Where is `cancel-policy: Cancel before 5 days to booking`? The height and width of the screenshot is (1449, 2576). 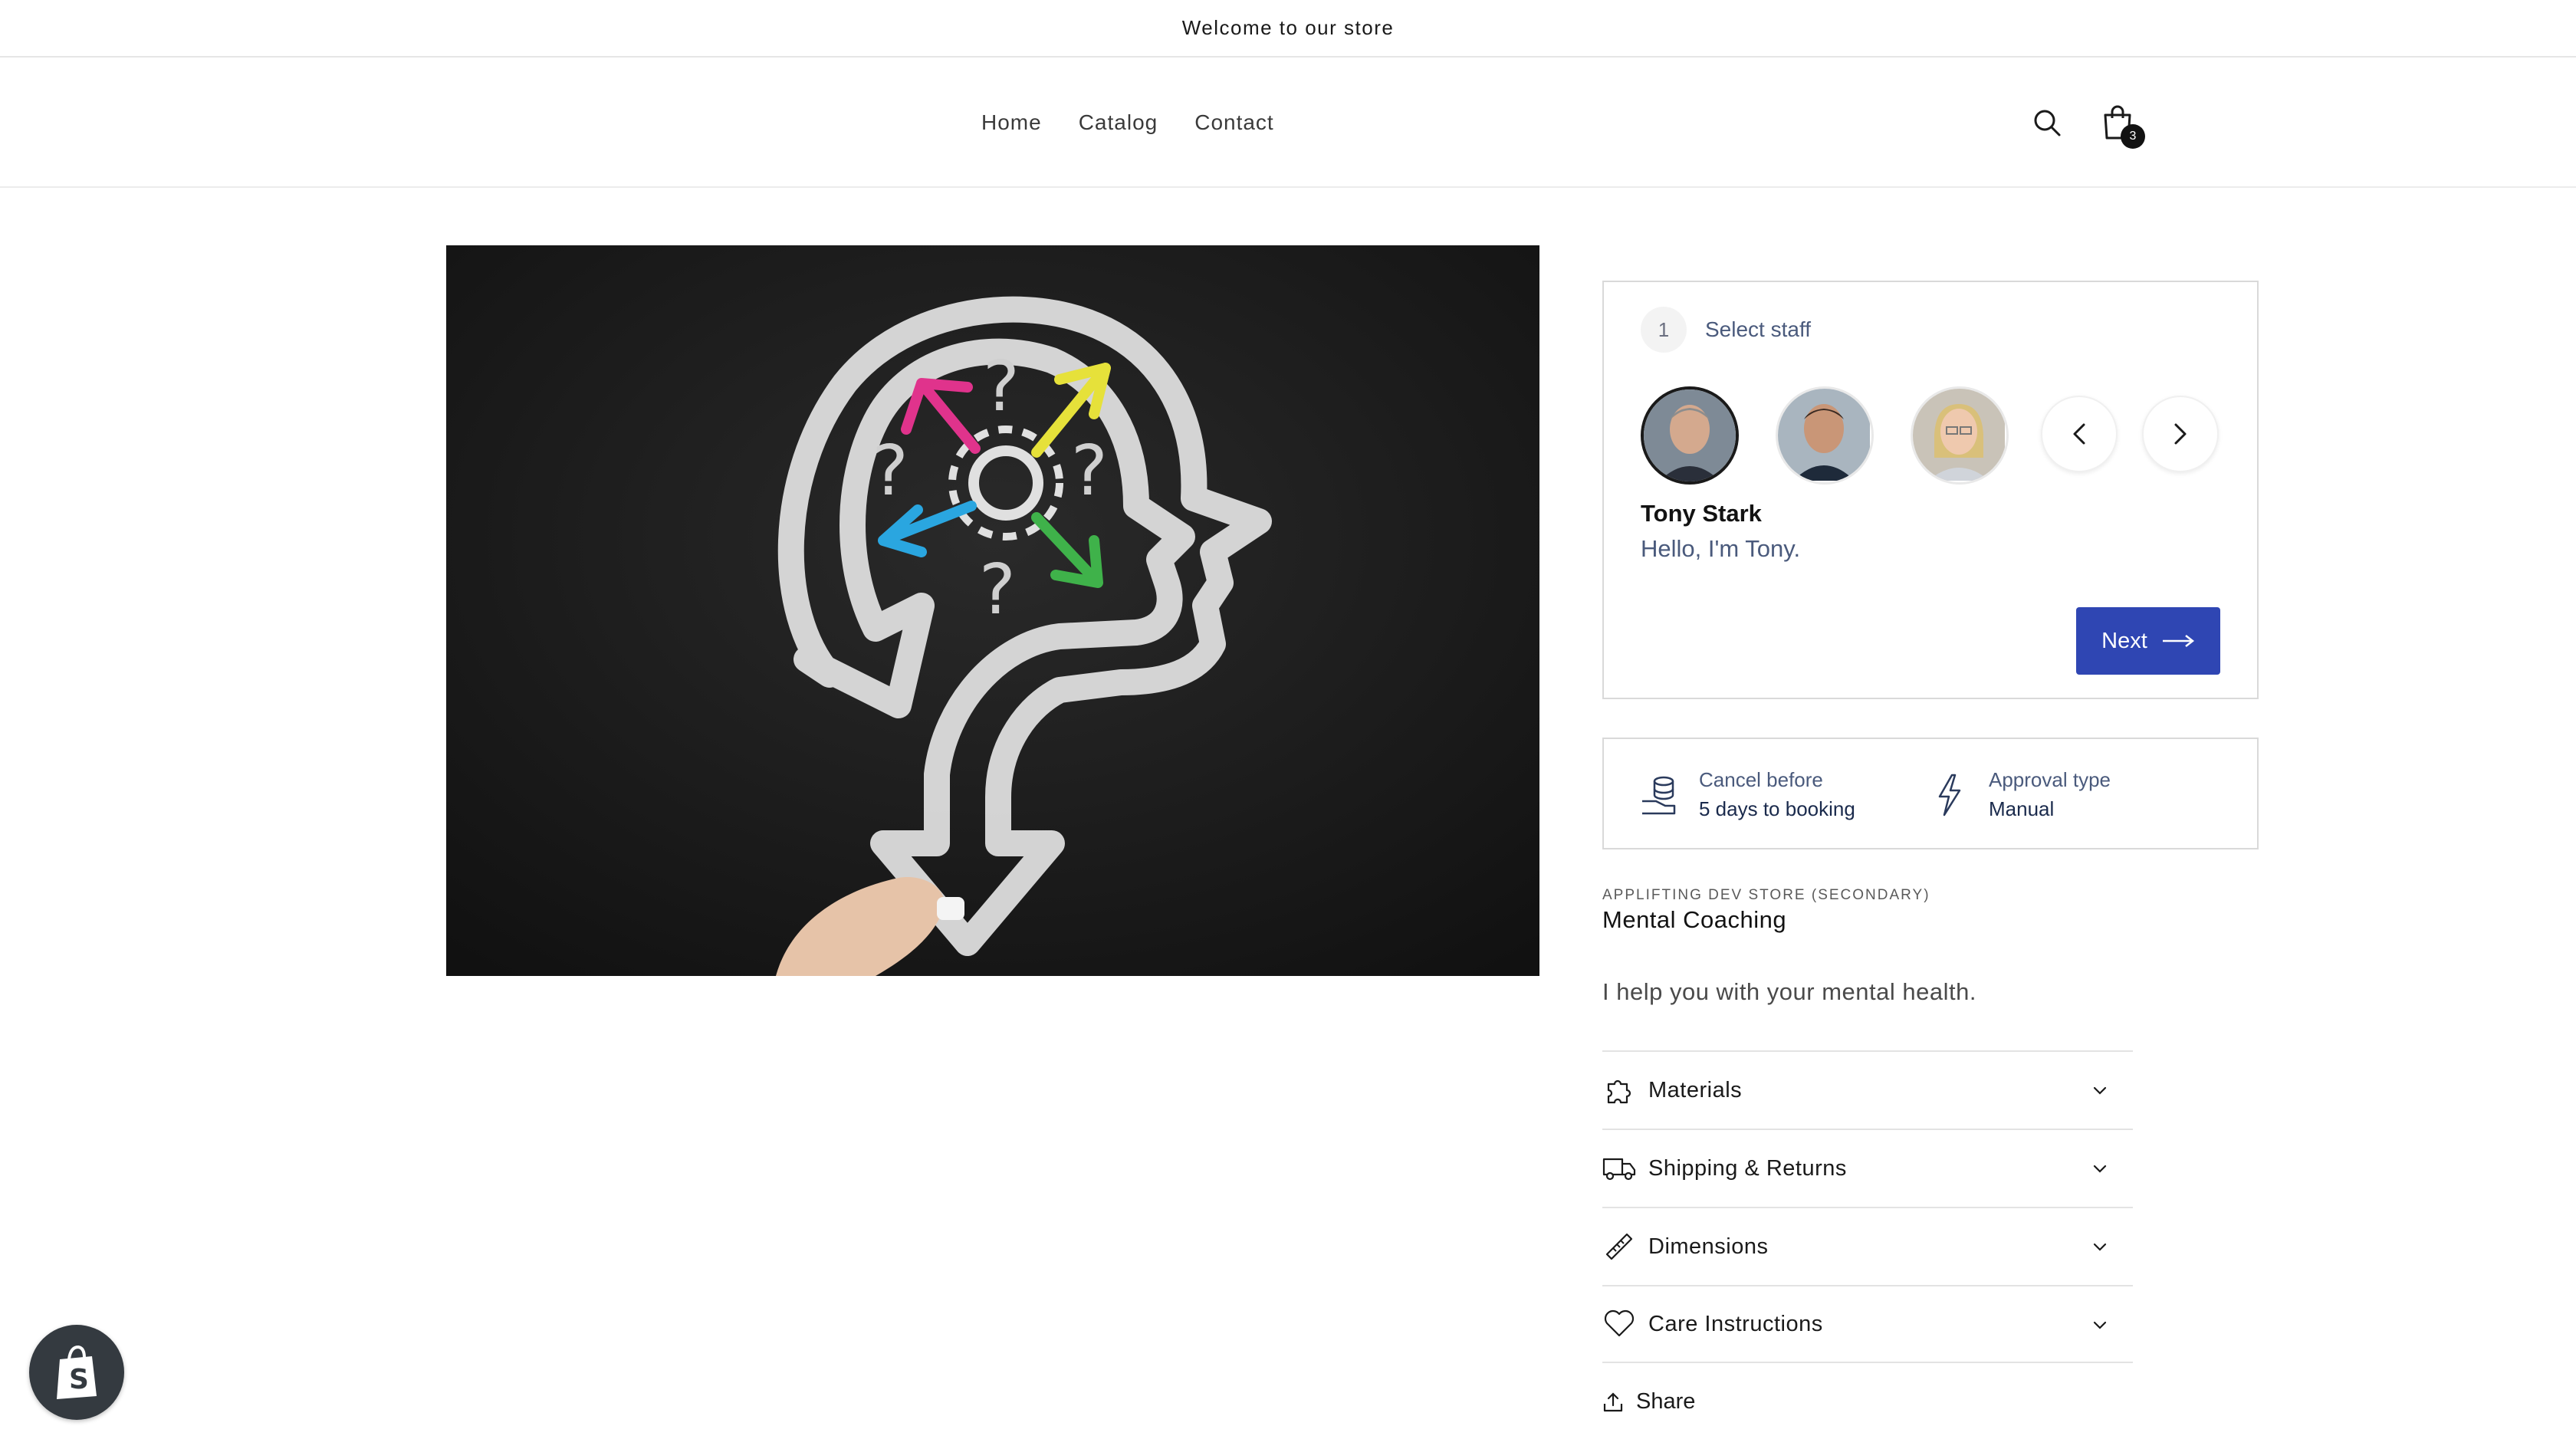 cancel-policy: Cancel before 5 days to booking is located at coordinates (1745, 794).